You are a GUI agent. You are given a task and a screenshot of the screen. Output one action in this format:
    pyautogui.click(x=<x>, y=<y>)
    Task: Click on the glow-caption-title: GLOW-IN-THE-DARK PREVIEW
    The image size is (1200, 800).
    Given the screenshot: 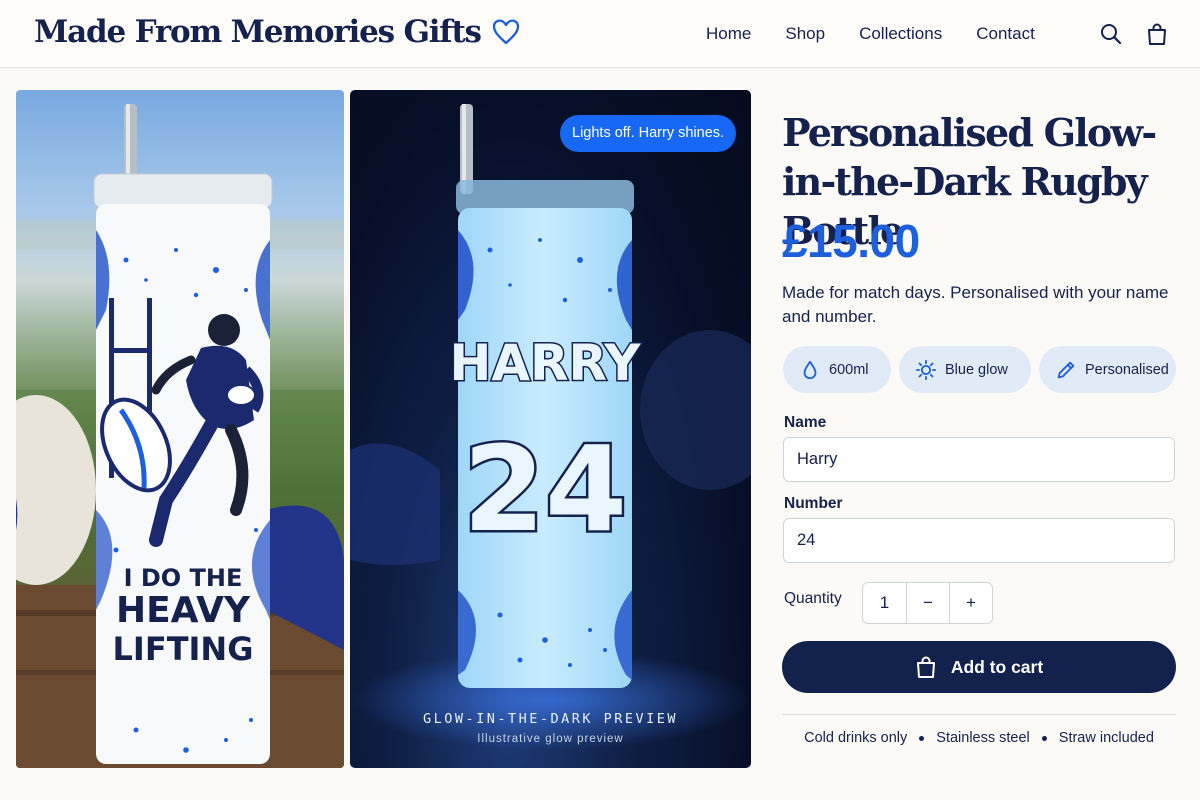 What is the action you would take?
    pyautogui.click(x=550, y=719)
    